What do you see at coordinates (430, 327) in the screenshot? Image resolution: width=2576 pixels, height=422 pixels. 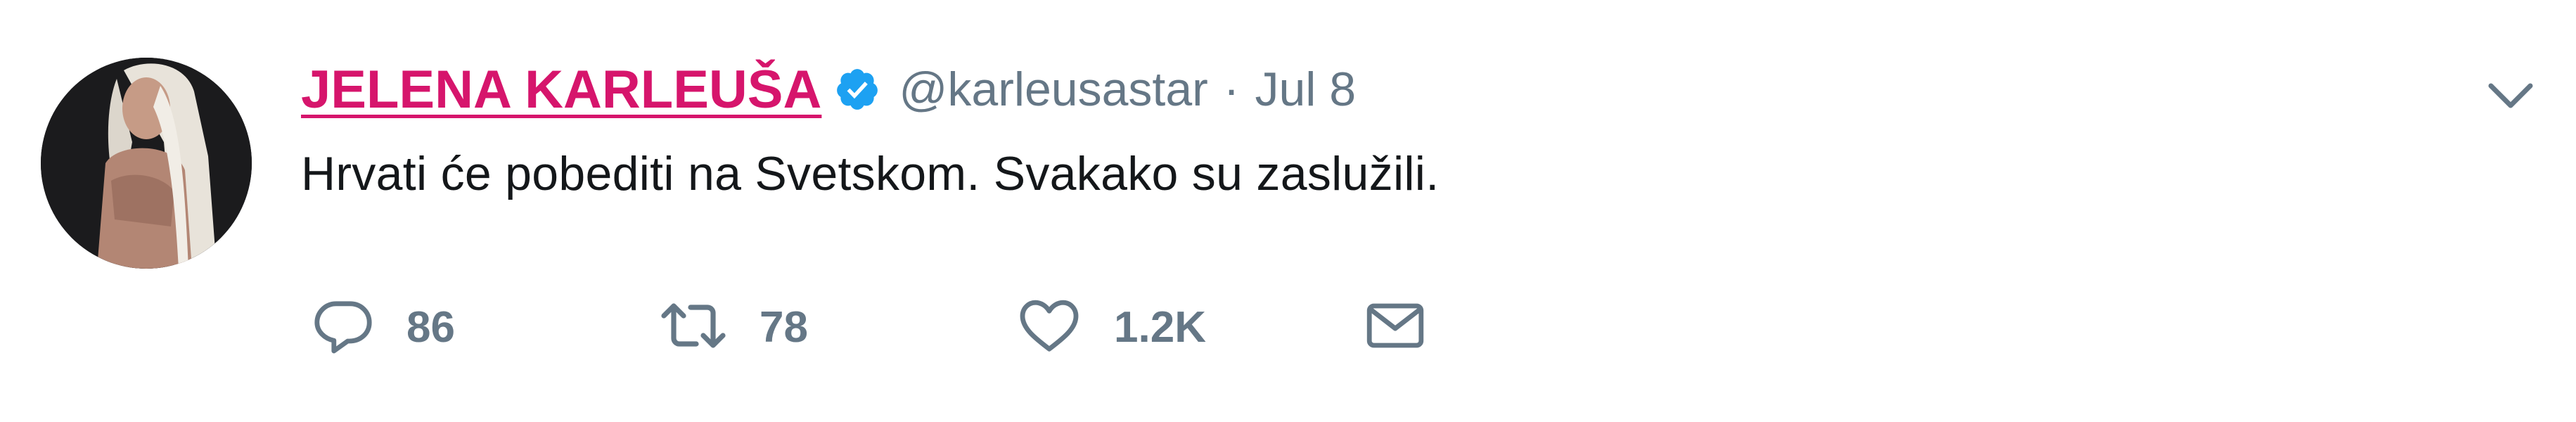 I see `reply-count: 86` at bounding box center [430, 327].